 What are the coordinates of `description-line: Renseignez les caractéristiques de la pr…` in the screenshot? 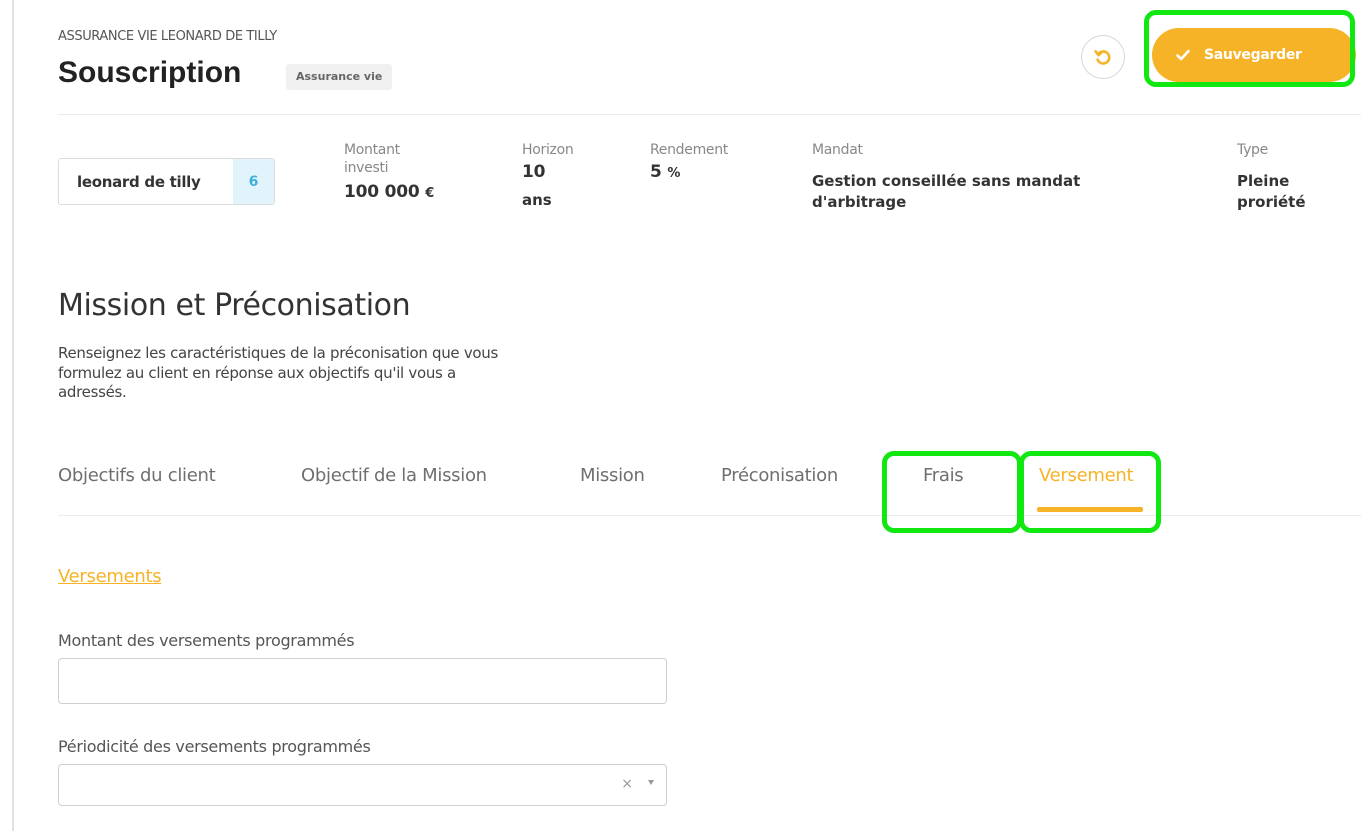 It's located at (278, 353).